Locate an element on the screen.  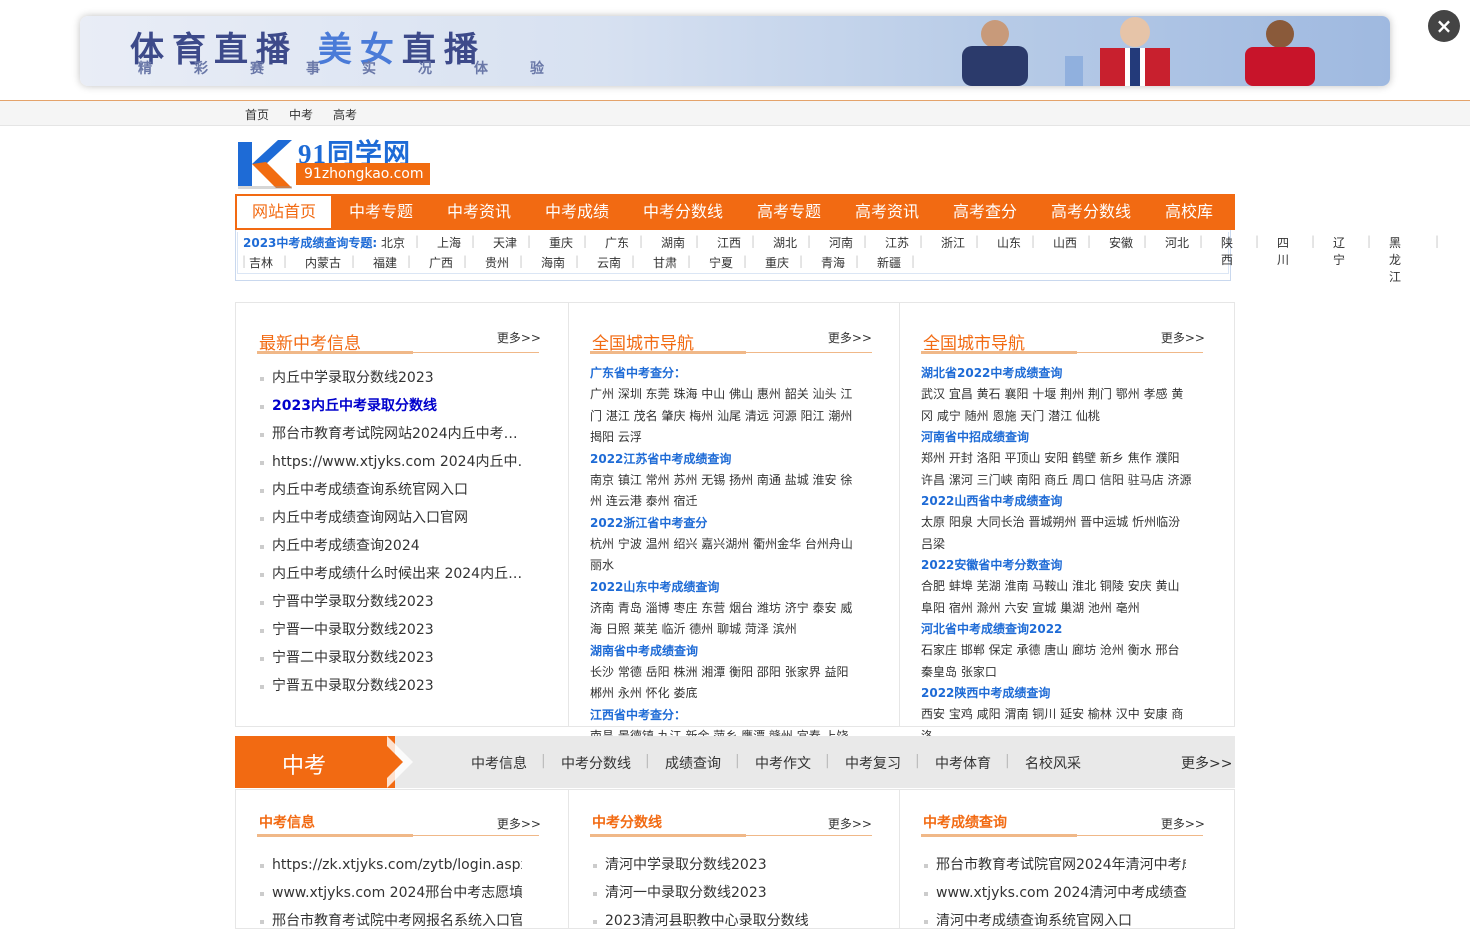
list-item: 内丘中考成绩查询2024 is located at coordinates (391, 546).